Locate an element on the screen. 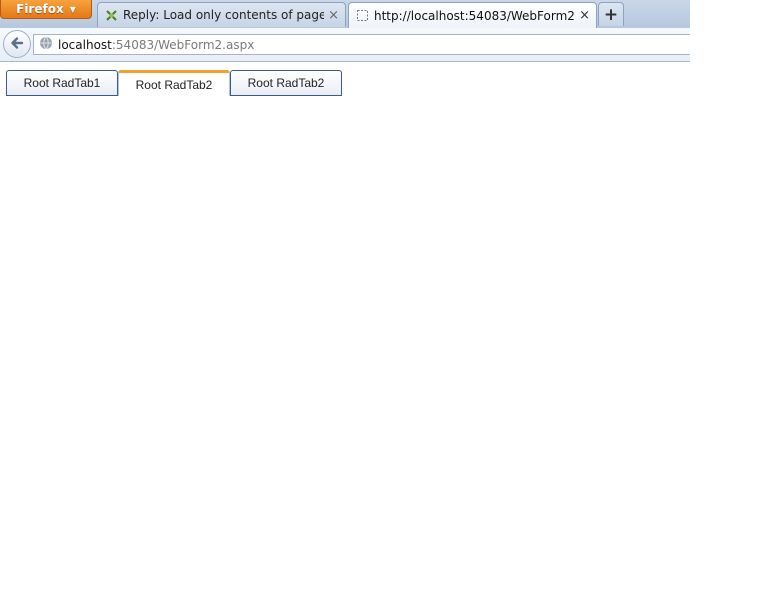 The width and height of the screenshot is (768, 614). address-bar: localhost:54083/WebForm2.aspx is located at coordinates (361, 44).